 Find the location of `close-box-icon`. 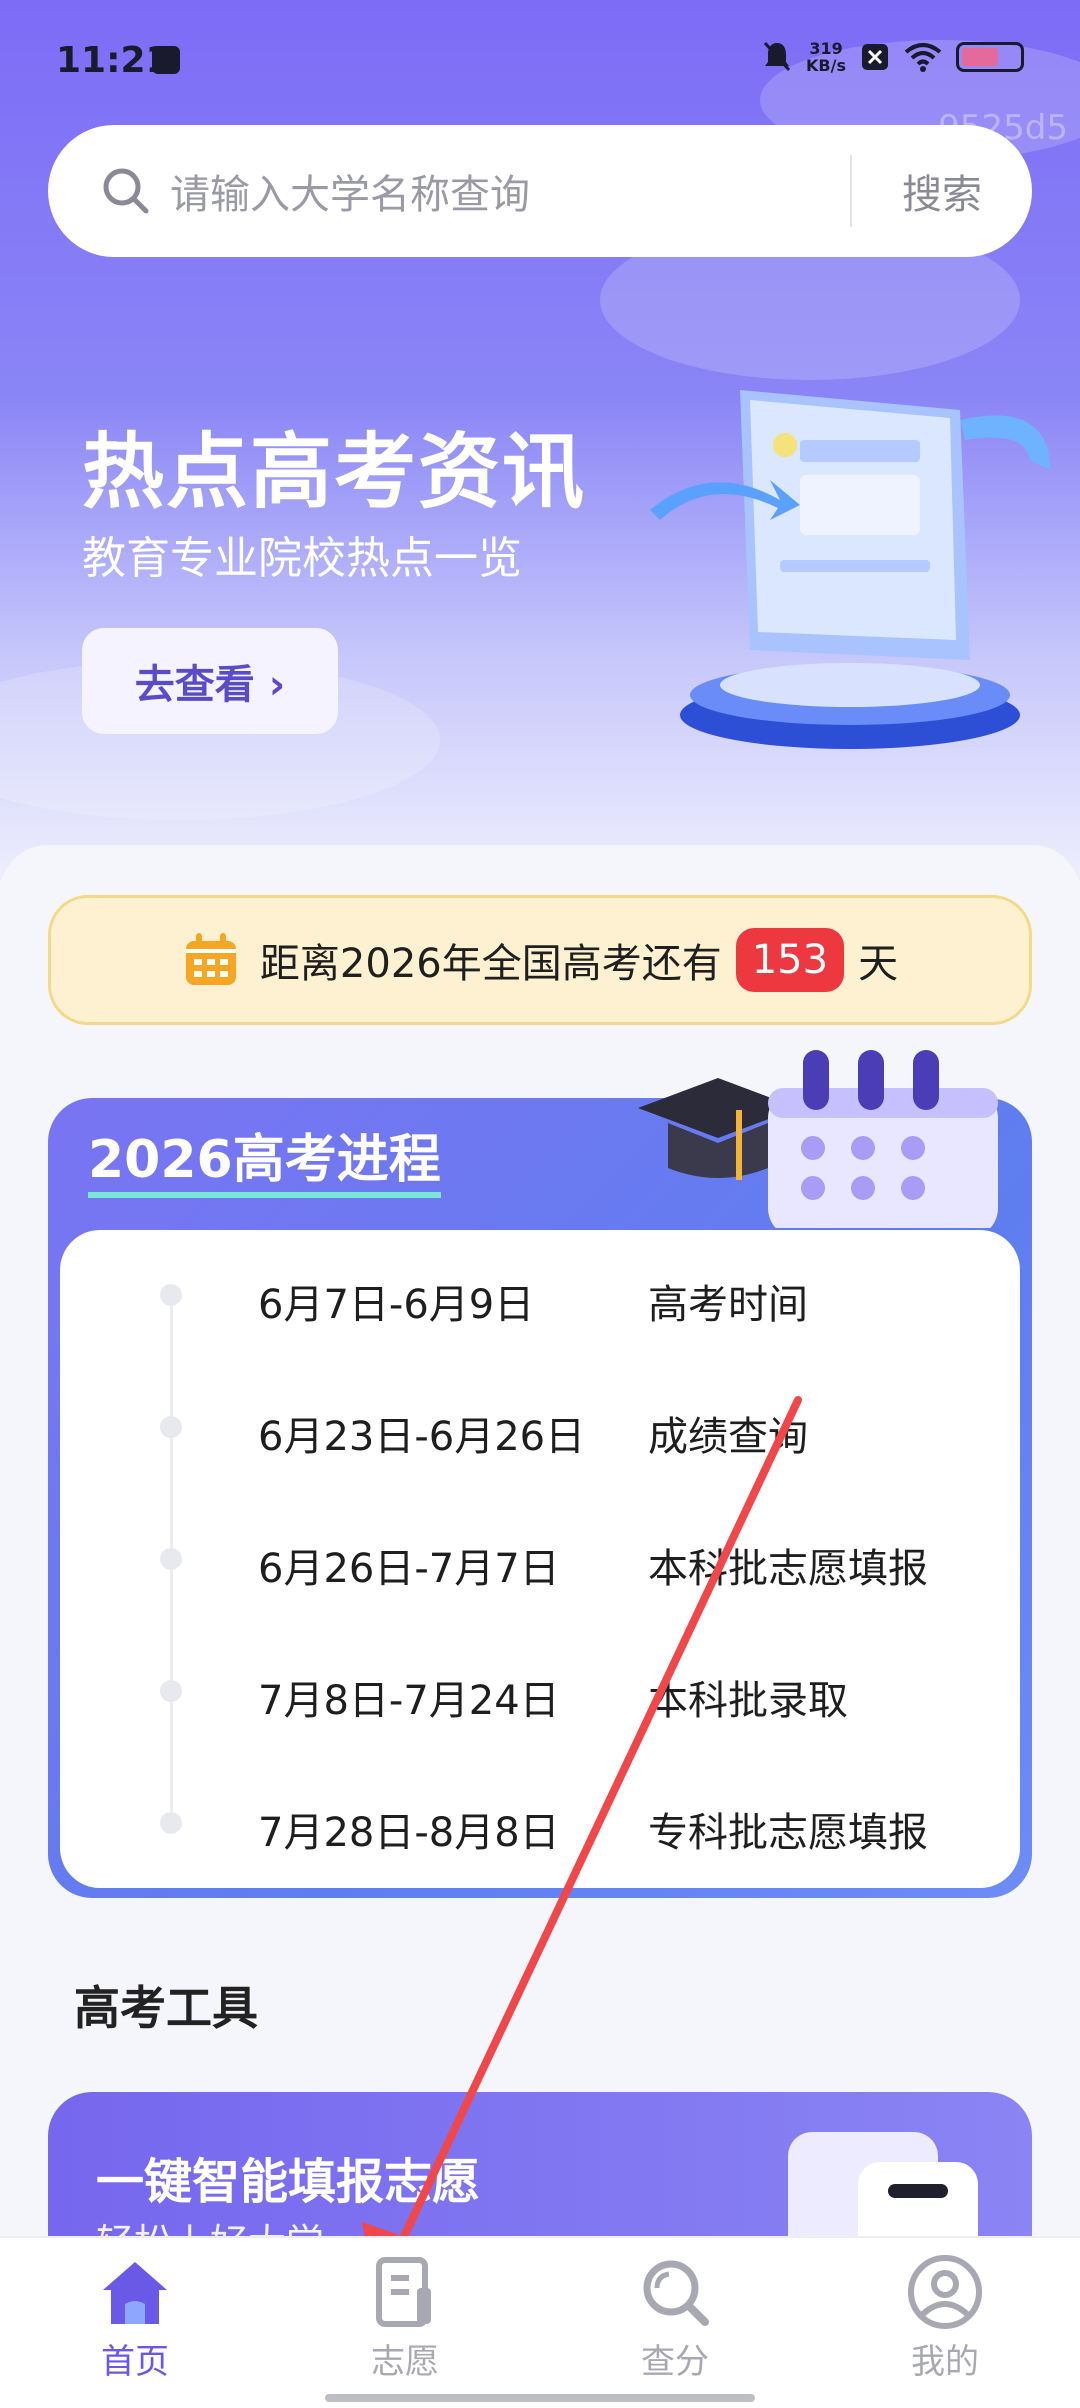

close-box-icon is located at coordinates (875, 57).